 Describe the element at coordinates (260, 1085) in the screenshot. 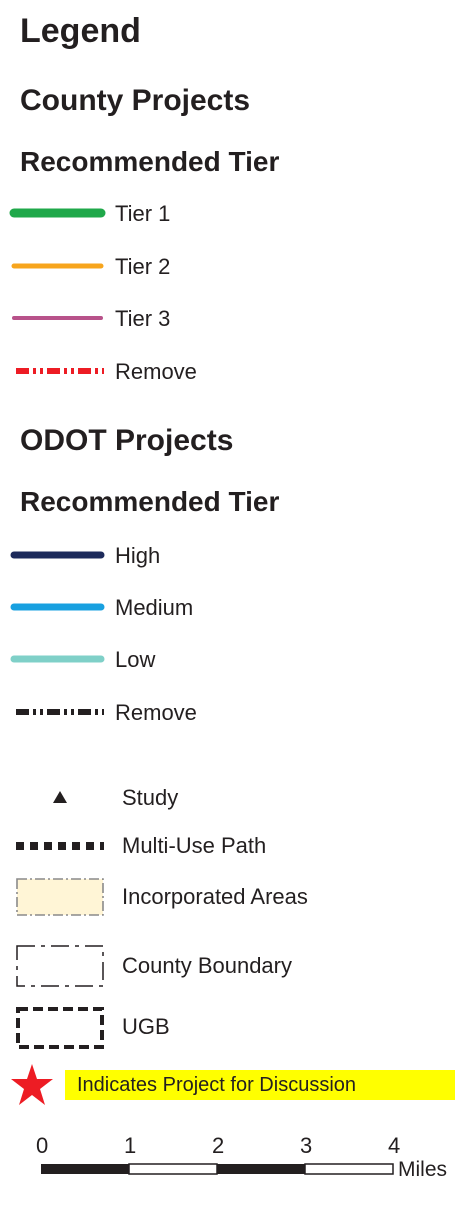

I see `discussion-banner: Indicates Project for Discussion` at that location.